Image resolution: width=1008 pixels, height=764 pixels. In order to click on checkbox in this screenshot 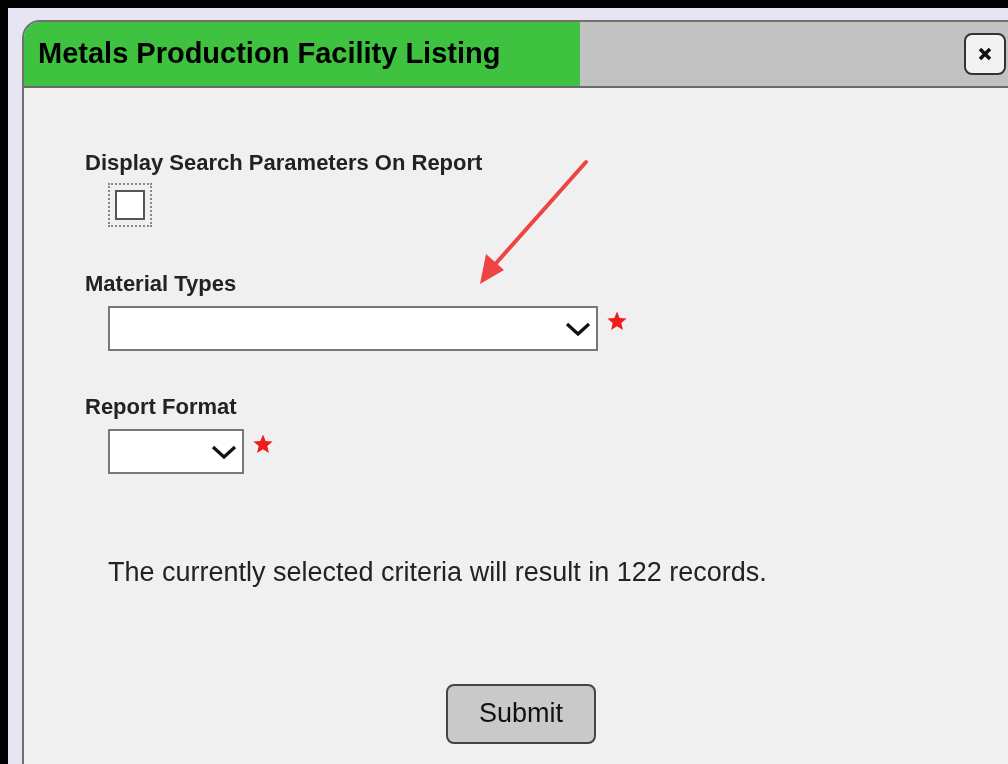, I will do `click(130, 205)`.